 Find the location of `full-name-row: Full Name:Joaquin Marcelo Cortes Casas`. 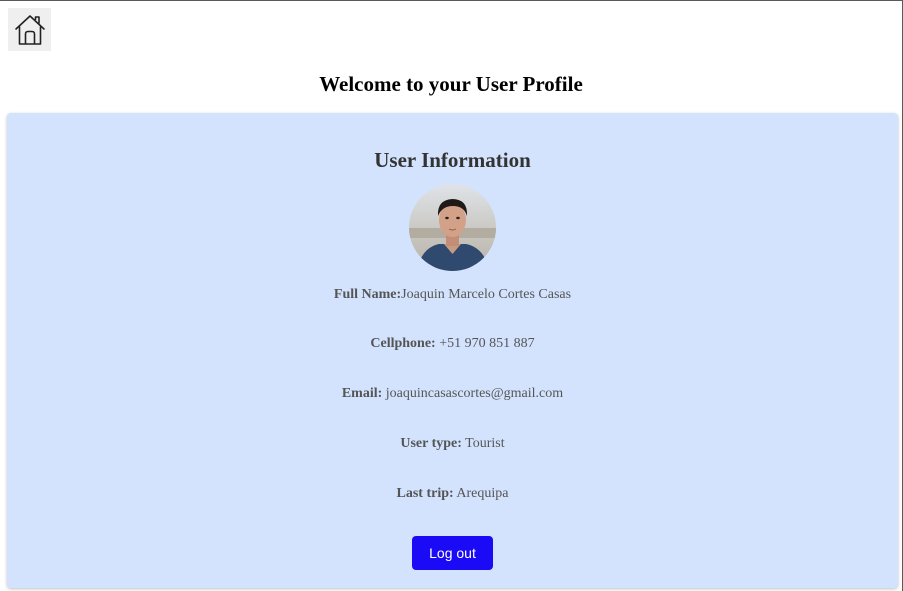

full-name-row: Full Name:Joaquin Marcelo Cortes Casas is located at coordinates (452, 295).